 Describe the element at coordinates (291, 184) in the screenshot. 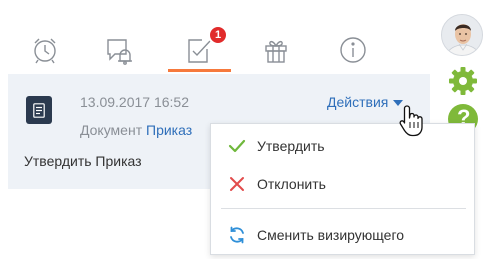

I see `menu-item-label: Отклонить` at that location.